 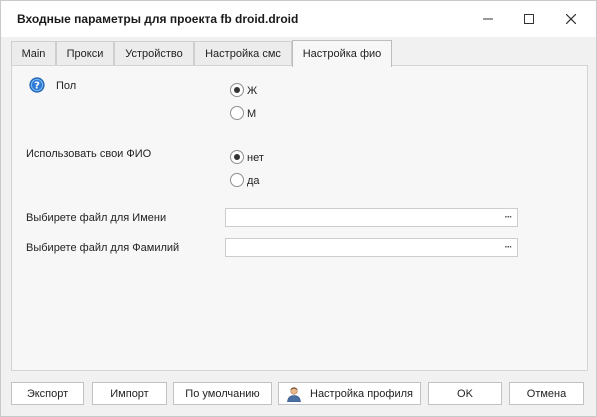 What do you see at coordinates (255, 158) in the screenshot?
I see `use-own-name-no-label: нет` at bounding box center [255, 158].